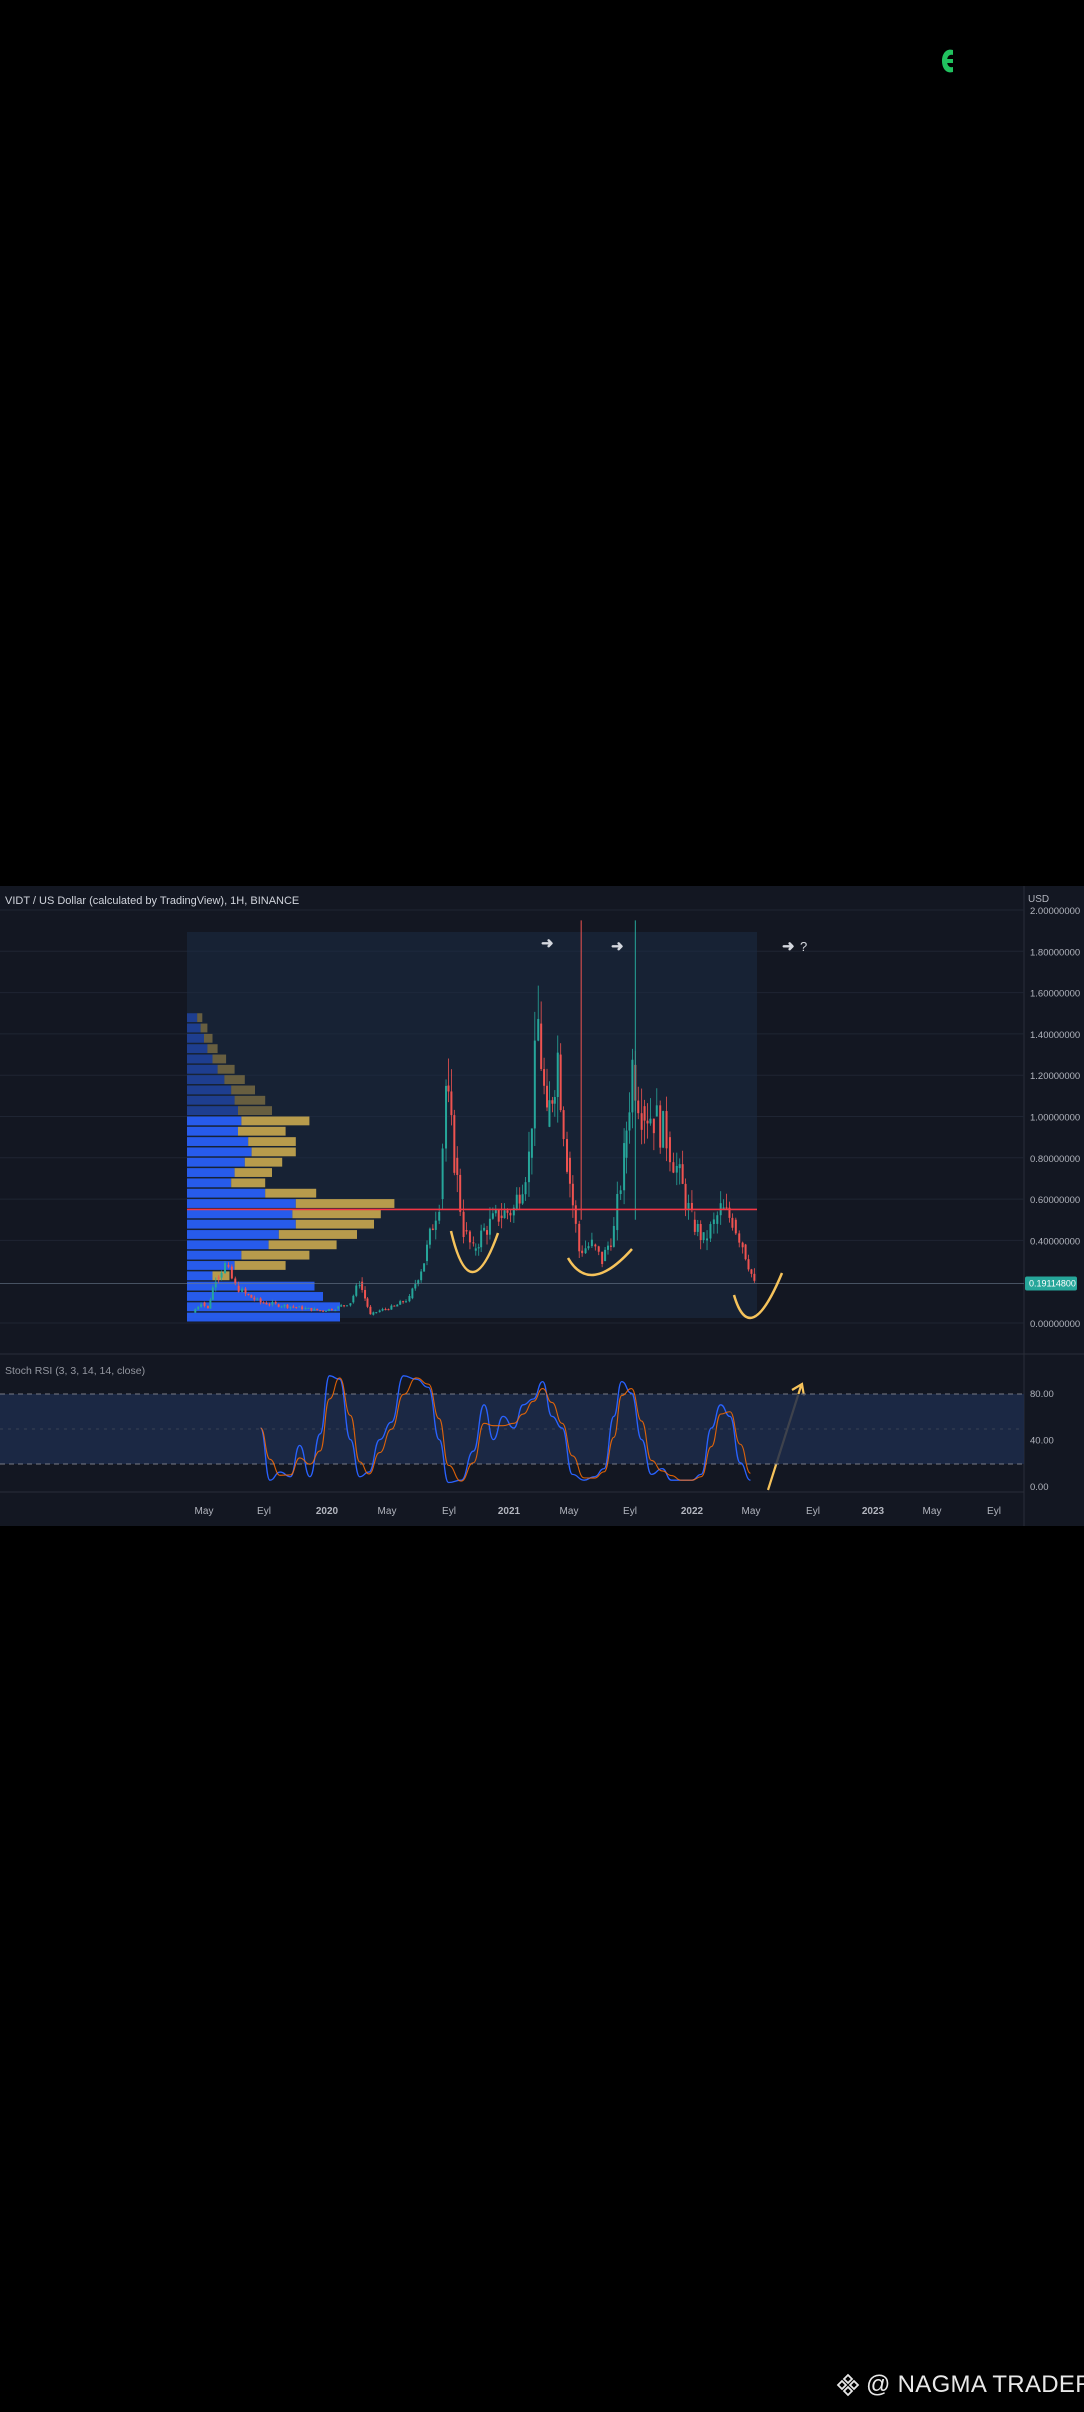 Image resolution: width=1084 pixels, height=2412 pixels. What do you see at coordinates (1038, 899) in the screenshot?
I see `currency-label: USD` at bounding box center [1038, 899].